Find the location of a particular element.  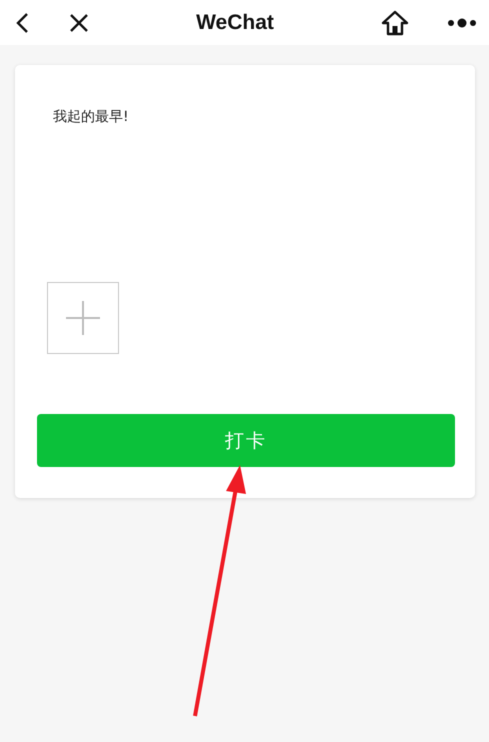

window-title: WeChat is located at coordinates (235, 22).